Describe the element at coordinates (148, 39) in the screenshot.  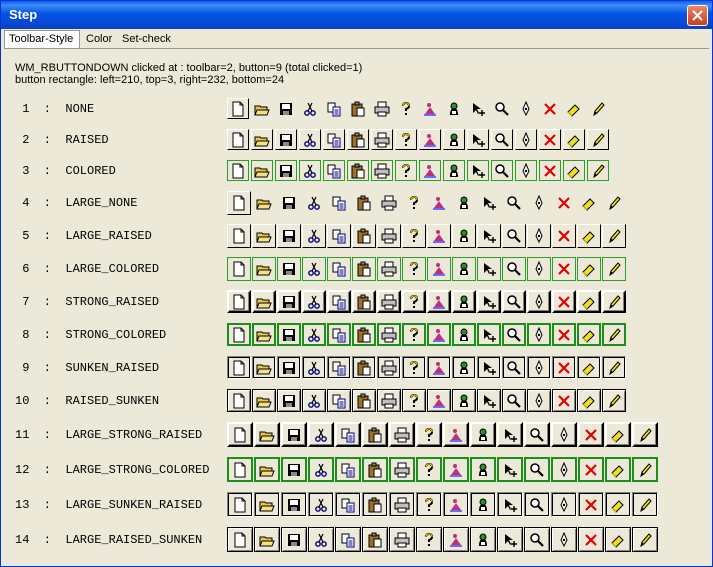
I see `tab-set-check: Set-check` at that location.